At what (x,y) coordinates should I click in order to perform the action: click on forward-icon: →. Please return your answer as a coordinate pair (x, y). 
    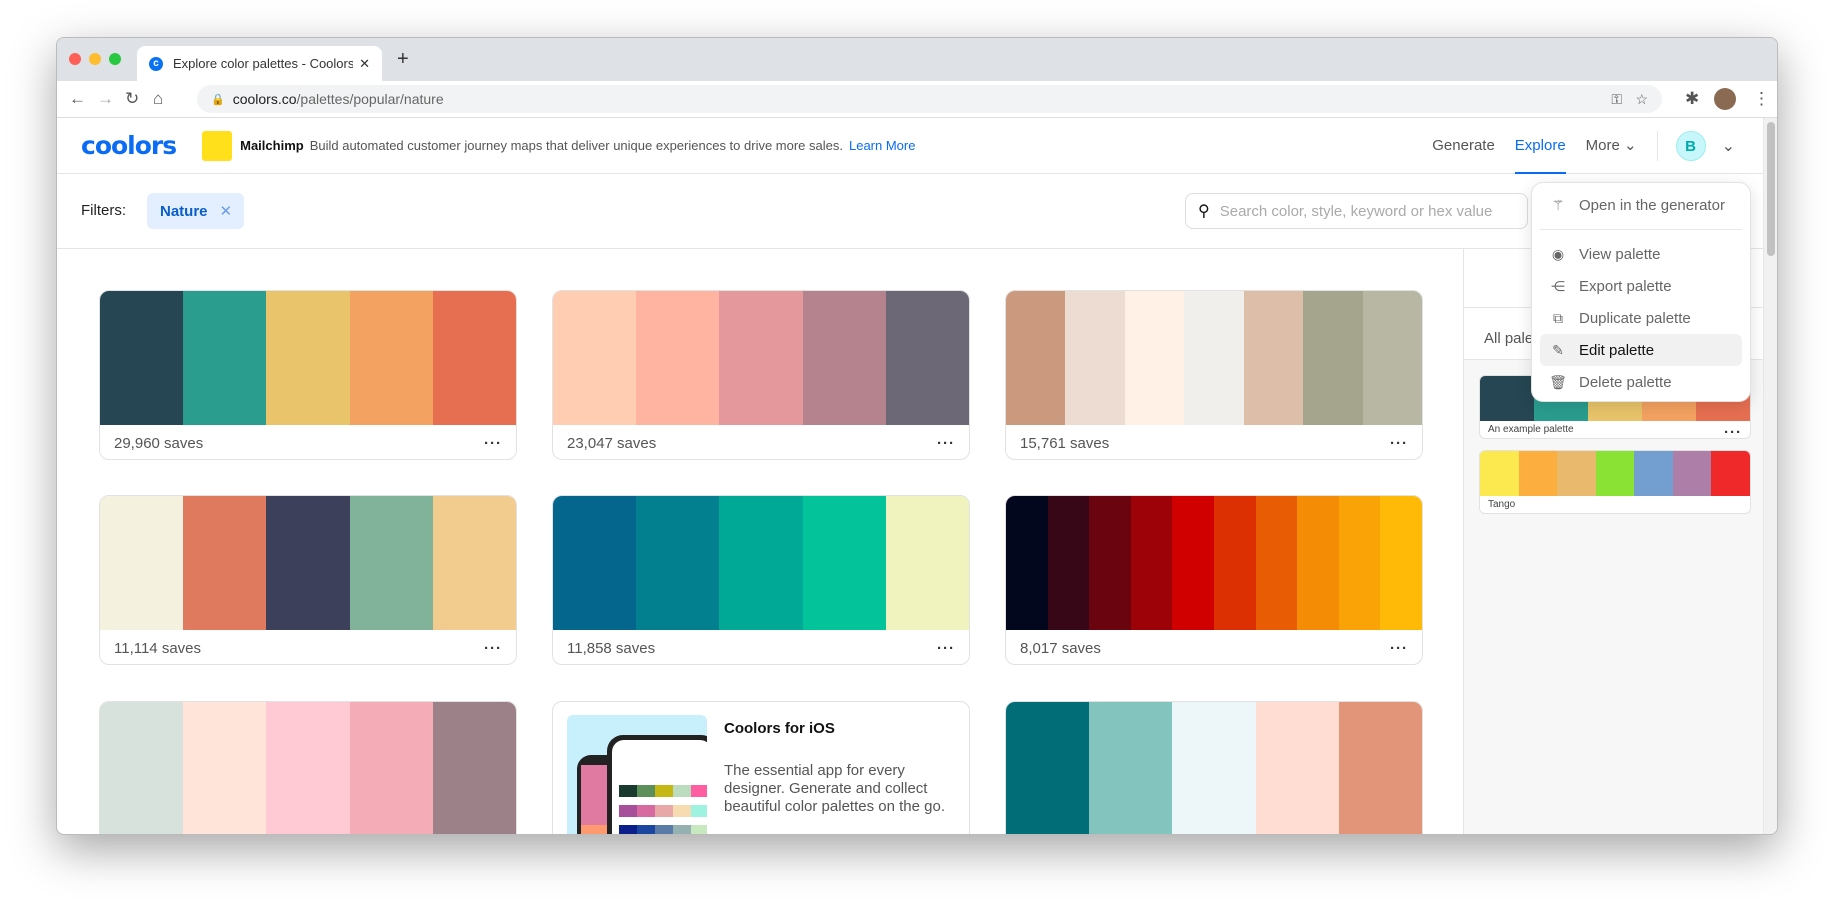
    Looking at the image, I should click on (105, 99).